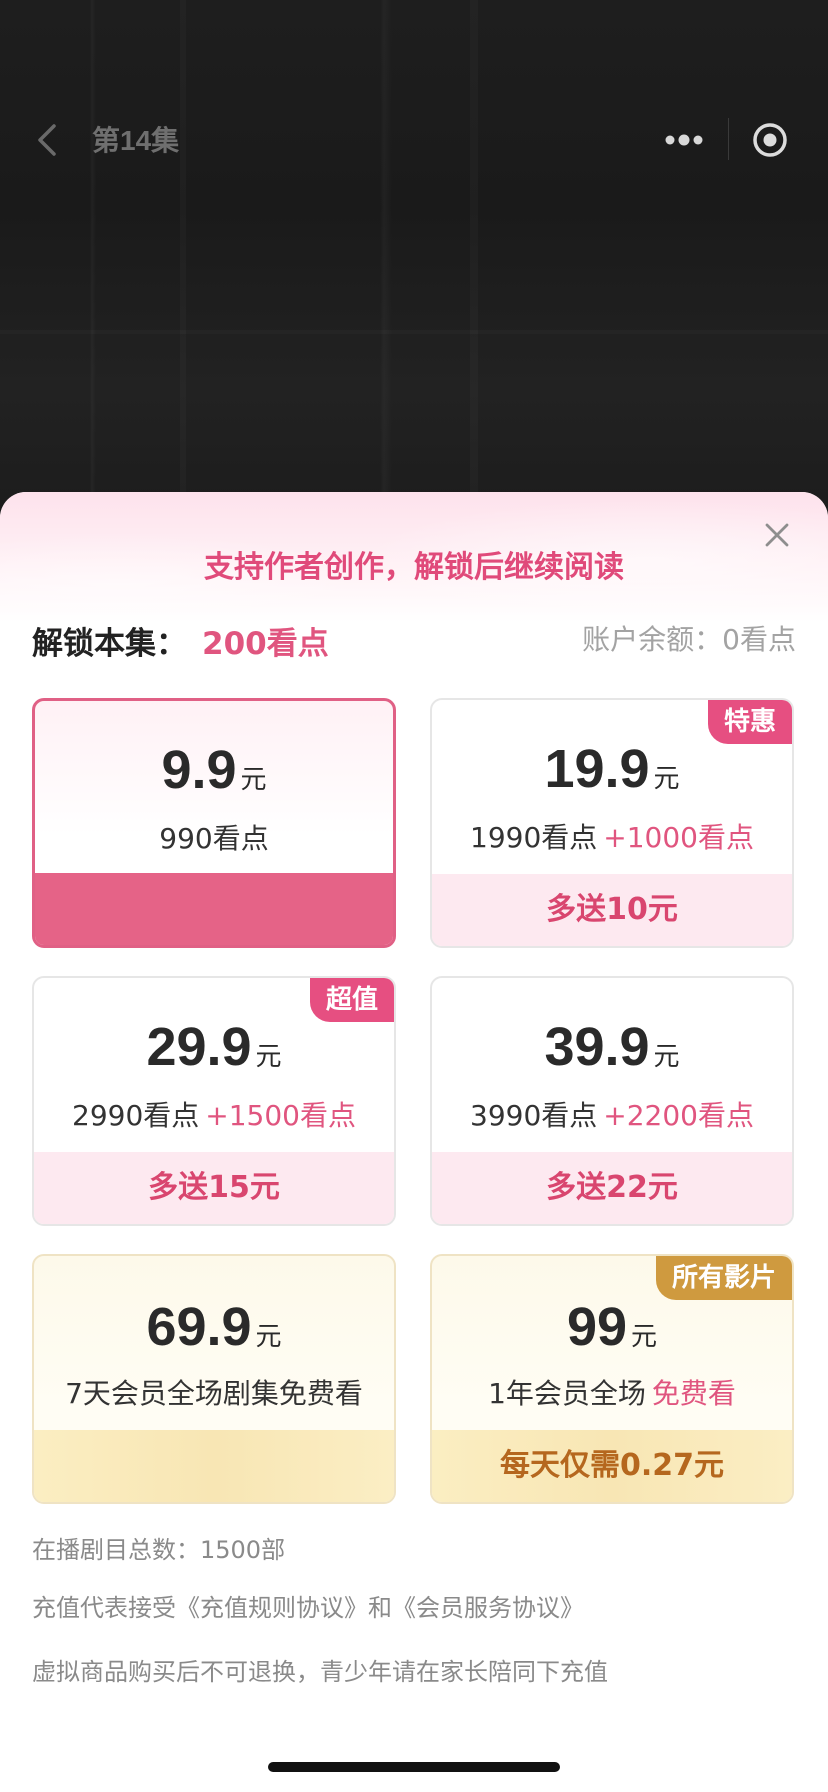 The width and height of the screenshot is (828, 1792). Describe the element at coordinates (109, 644) in the screenshot. I see `unlock-episode-label: 解锁本集：` at that location.